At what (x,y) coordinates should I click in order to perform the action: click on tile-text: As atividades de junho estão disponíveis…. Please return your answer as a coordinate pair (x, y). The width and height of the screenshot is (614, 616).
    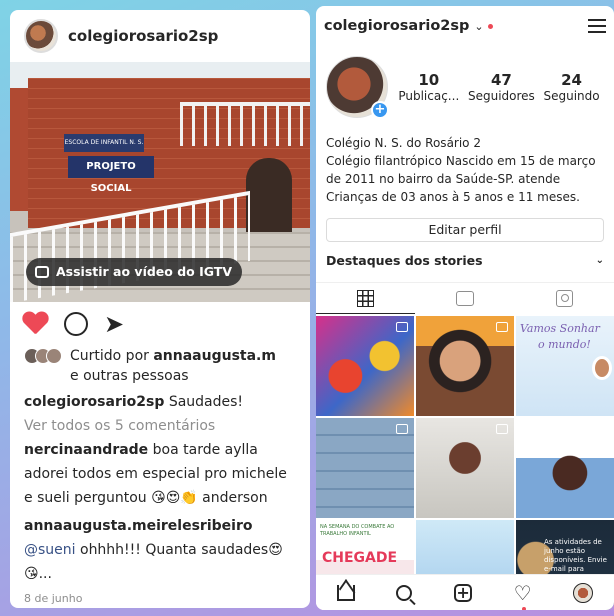
    Looking at the image, I should click on (575, 555).